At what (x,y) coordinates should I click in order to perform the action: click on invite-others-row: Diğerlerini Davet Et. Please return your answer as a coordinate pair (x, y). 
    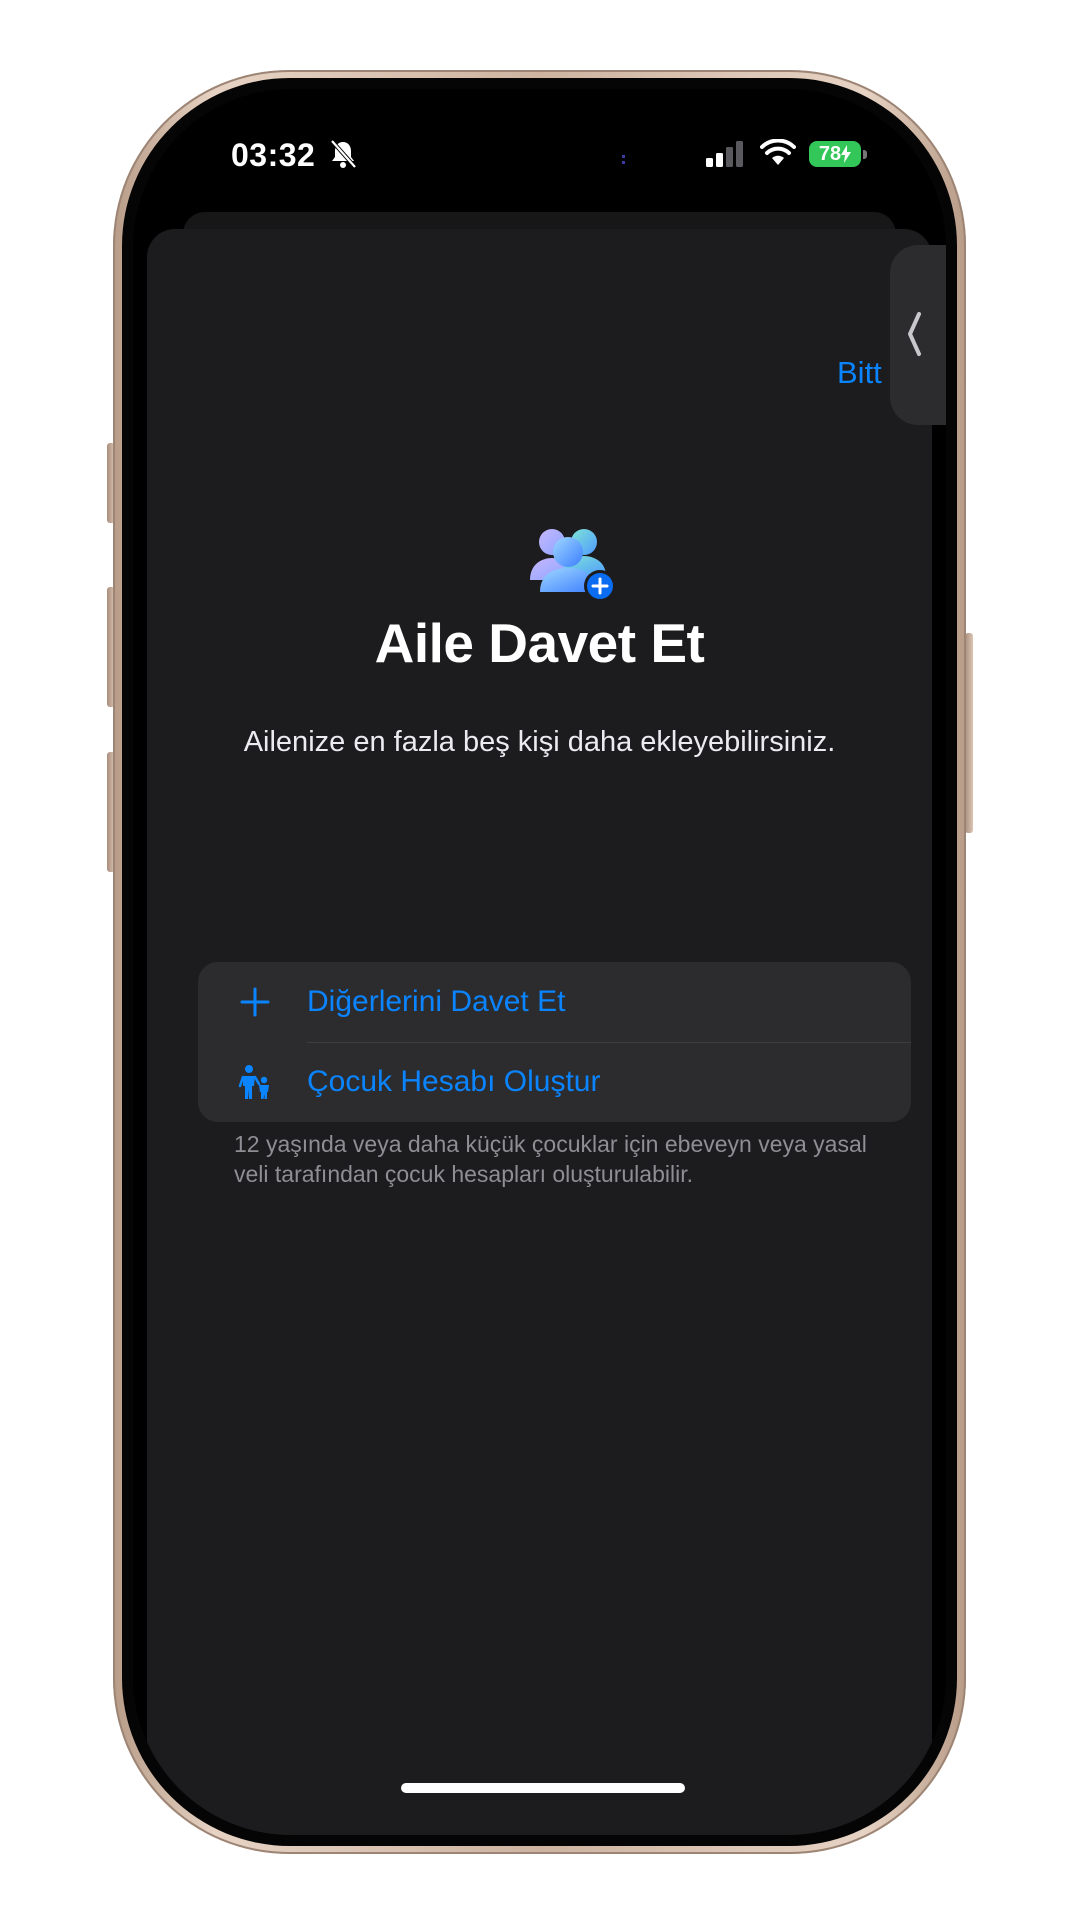
    Looking at the image, I should click on (554, 1002).